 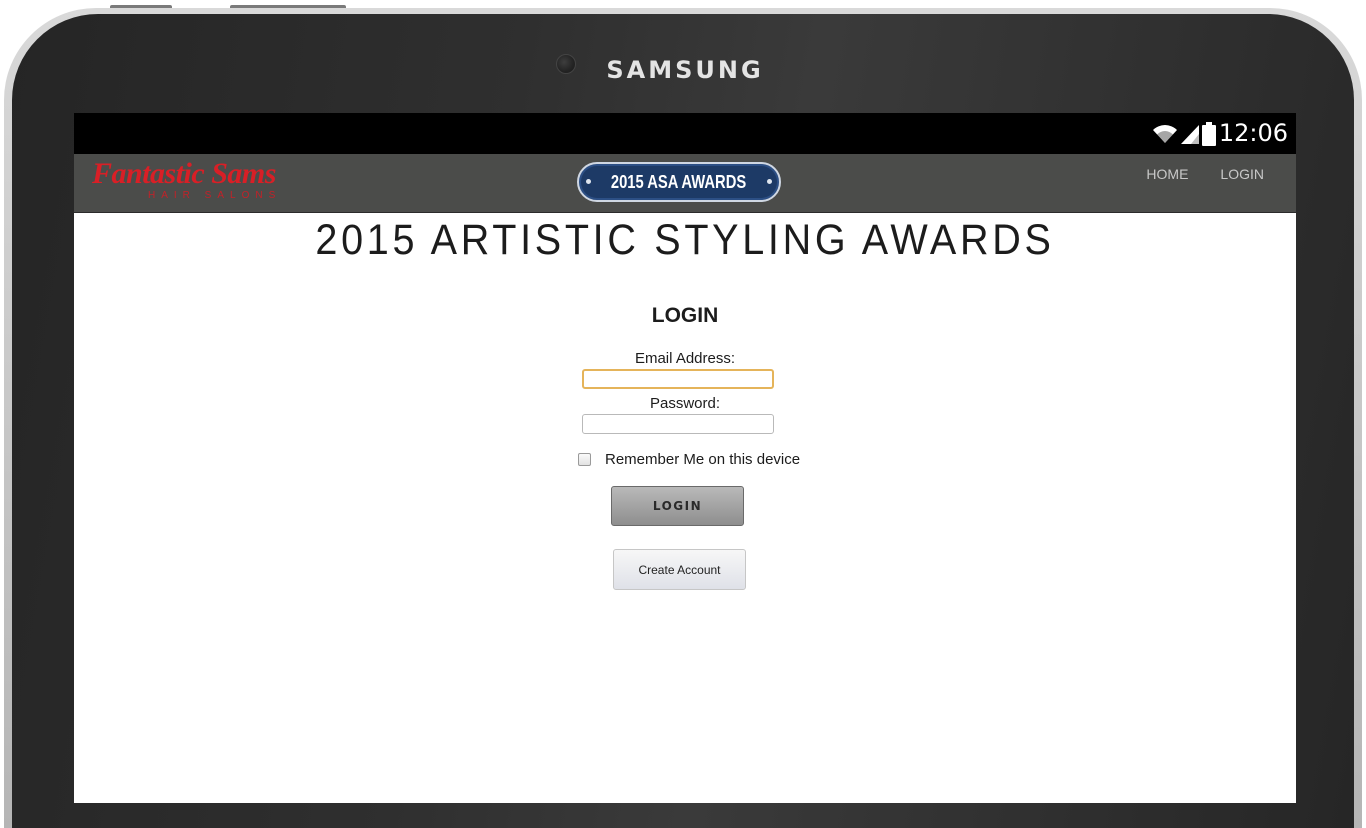 What do you see at coordinates (678, 379) in the screenshot?
I see `email-field` at bounding box center [678, 379].